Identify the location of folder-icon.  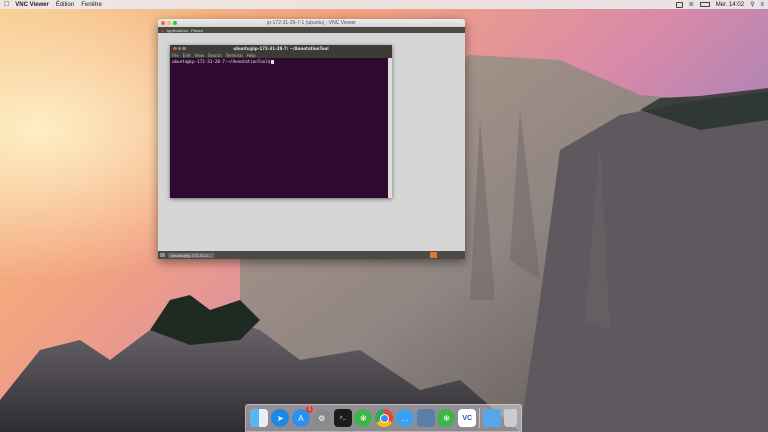
(491, 418).